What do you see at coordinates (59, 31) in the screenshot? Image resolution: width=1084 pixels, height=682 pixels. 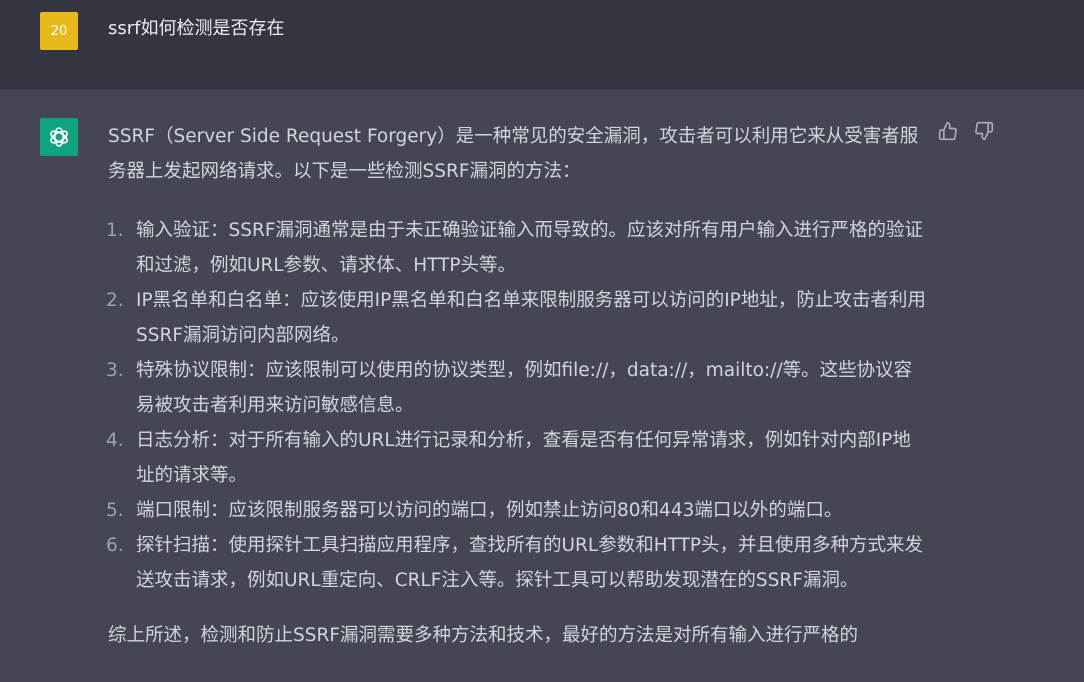 I see `user-avatar: 20` at bounding box center [59, 31].